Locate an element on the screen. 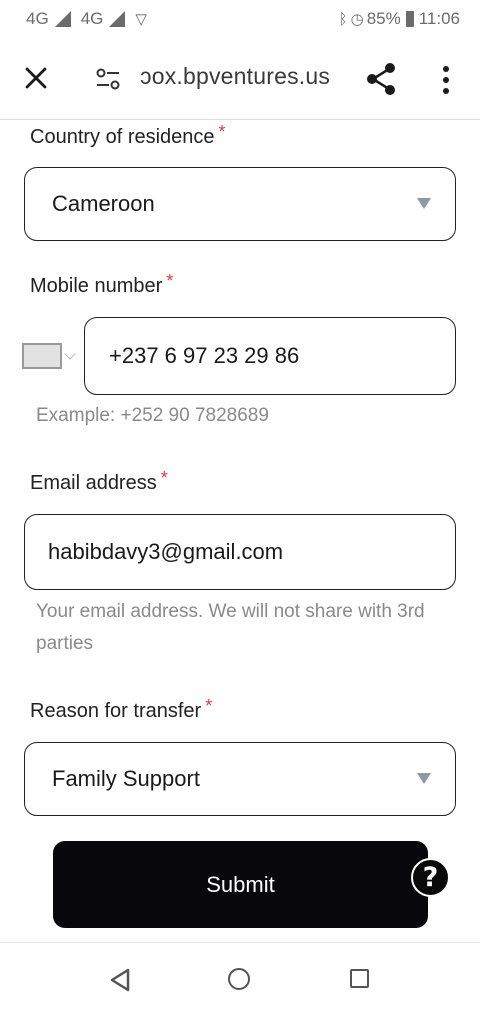  status-left: 4G 4G ▽ is located at coordinates (86, 19).